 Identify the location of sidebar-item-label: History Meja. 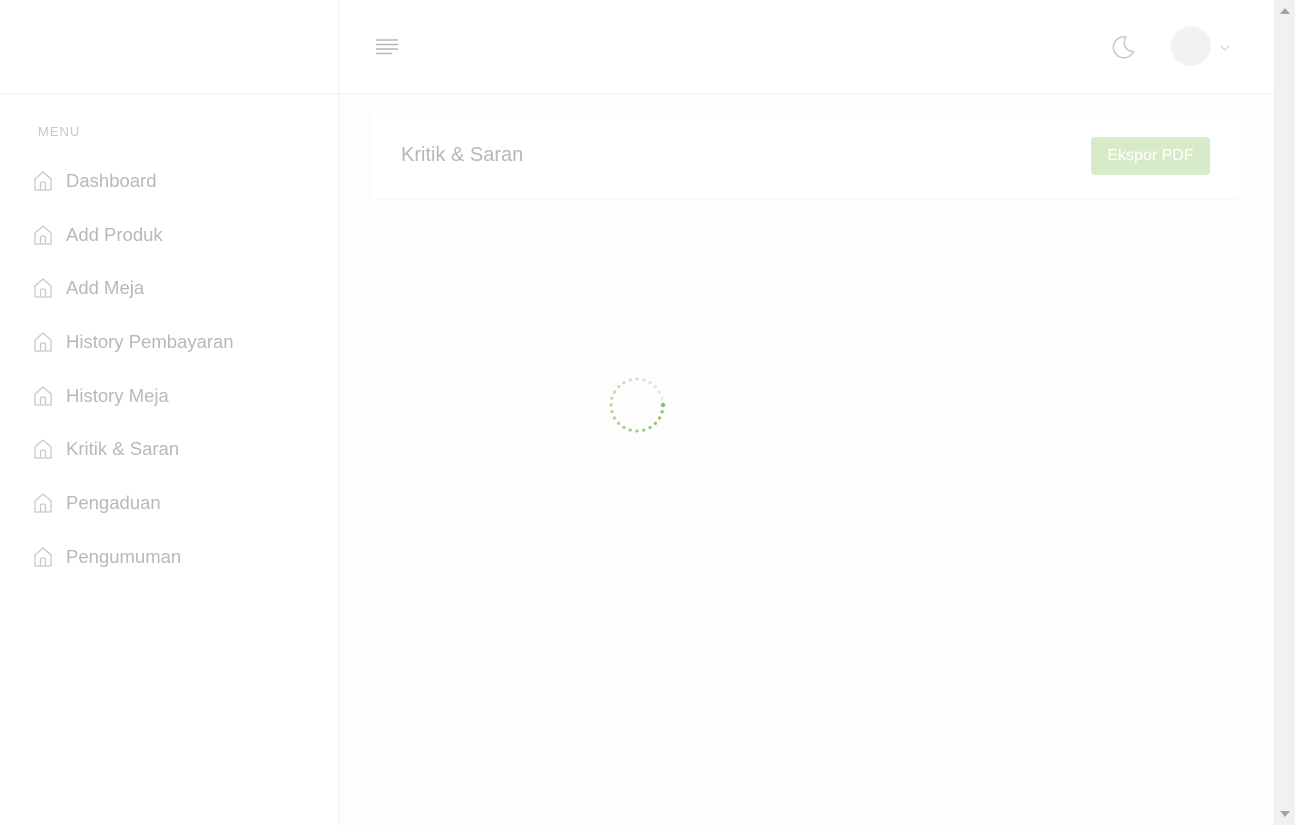
(117, 395).